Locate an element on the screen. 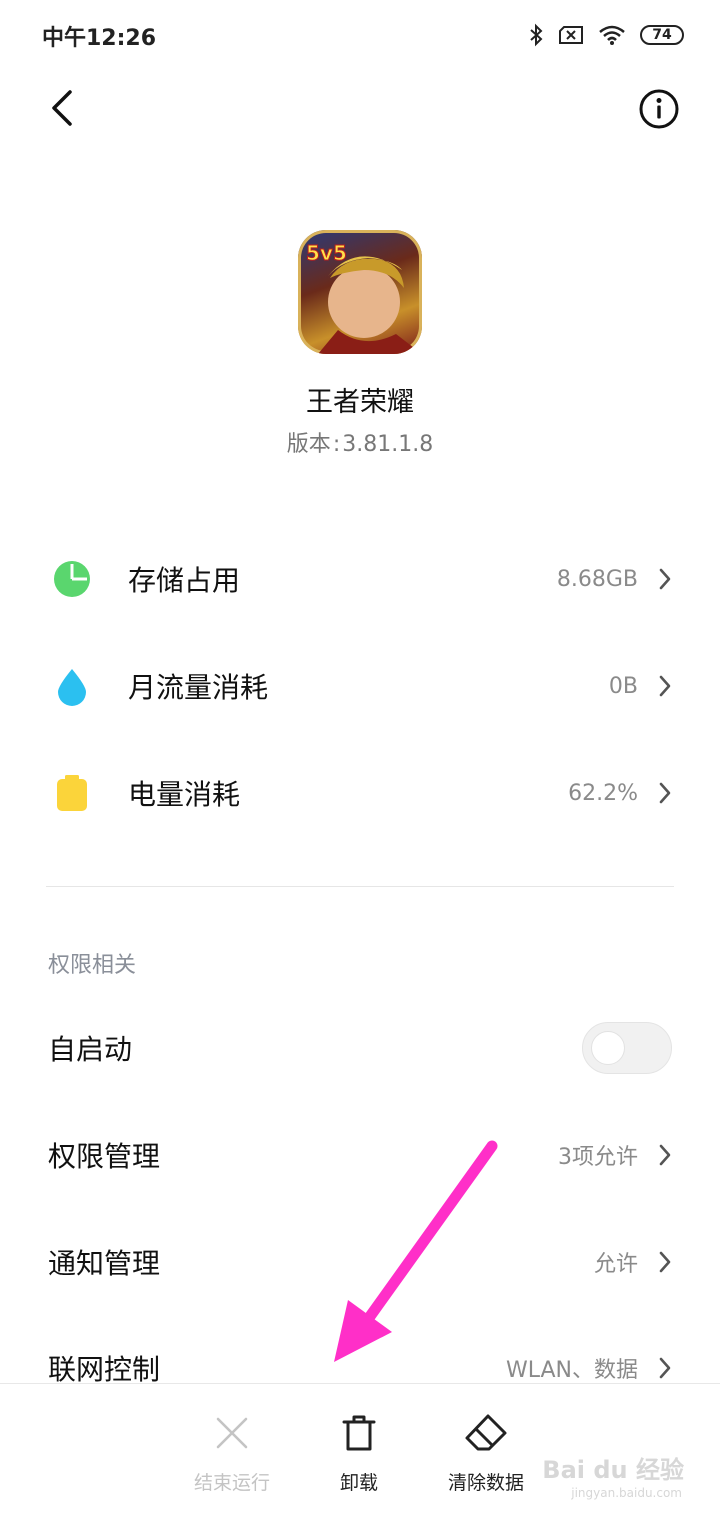 The image size is (720, 1521). storage-value: 8.68GB is located at coordinates (597, 579).